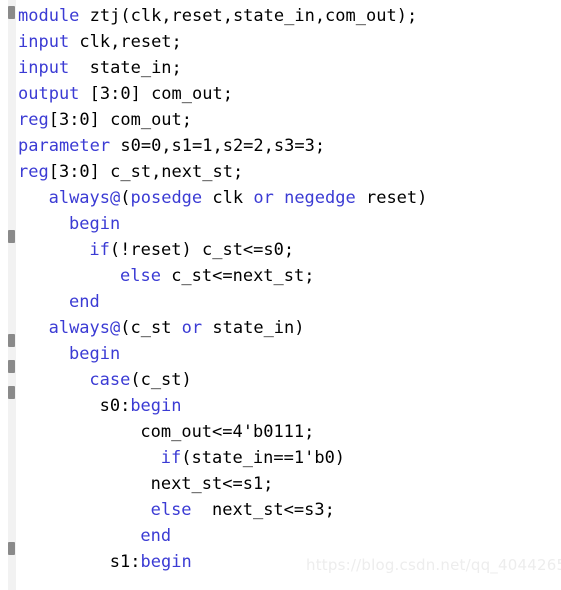  What do you see at coordinates (49, 94) in the screenshot?
I see `code-keyword: output` at bounding box center [49, 94].